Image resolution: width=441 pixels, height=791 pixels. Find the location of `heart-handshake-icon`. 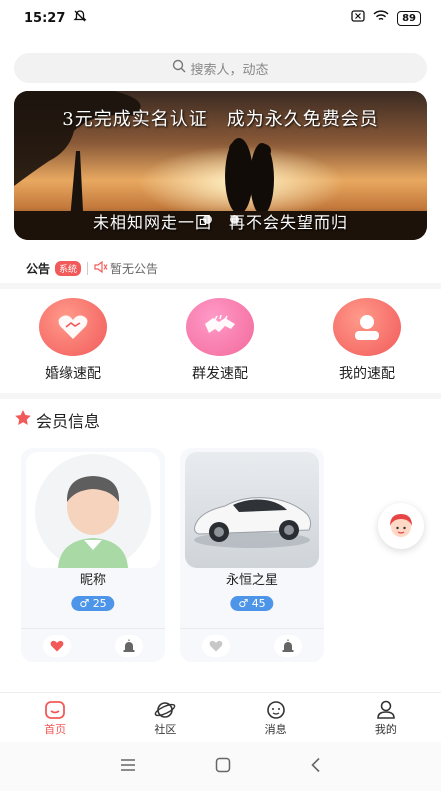

heart-handshake-icon is located at coordinates (73, 327).